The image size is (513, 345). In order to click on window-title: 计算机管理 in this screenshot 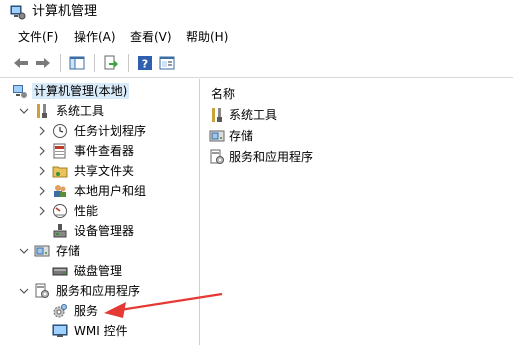, I will do `click(65, 11)`.